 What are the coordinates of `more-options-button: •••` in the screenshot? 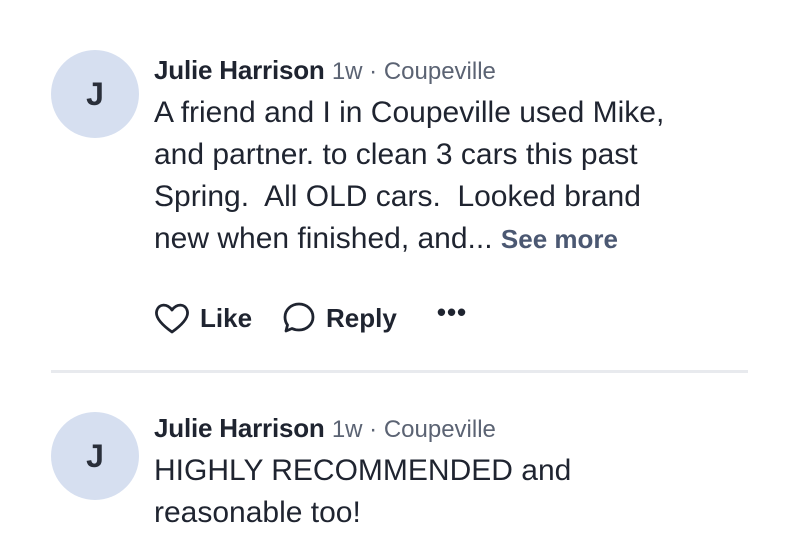 It's located at (452, 312).